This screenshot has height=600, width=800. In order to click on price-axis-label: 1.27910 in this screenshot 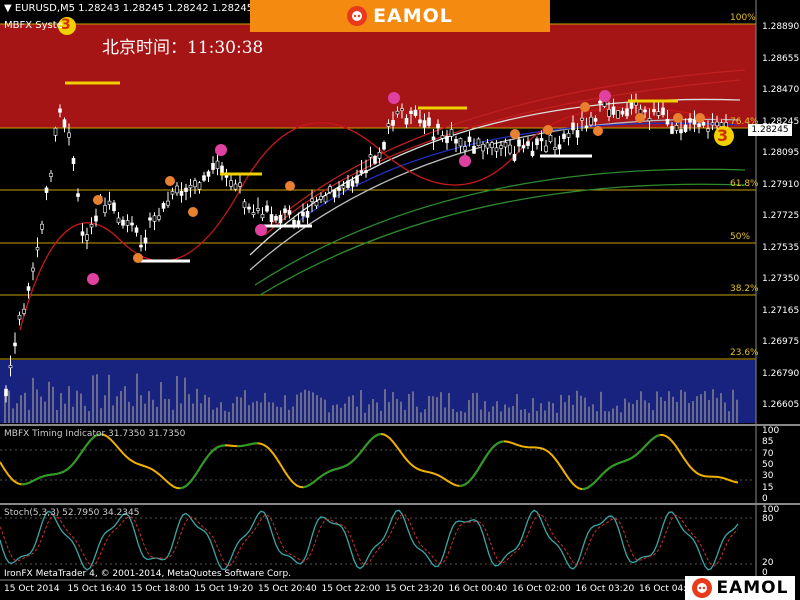, I will do `click(781, 184)`.